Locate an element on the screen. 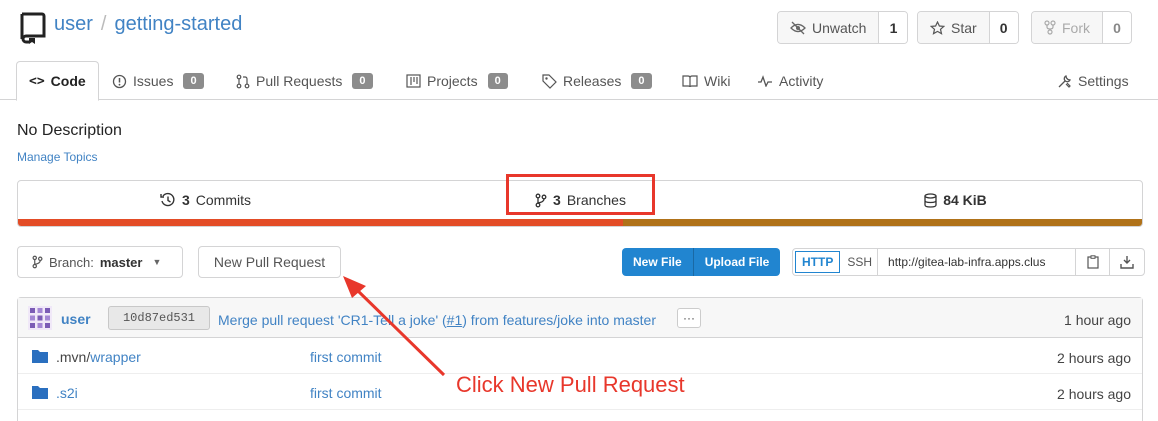 This screenshot has height=421, width=1158. eye-slash-icon is located at coordinates (798, 27).